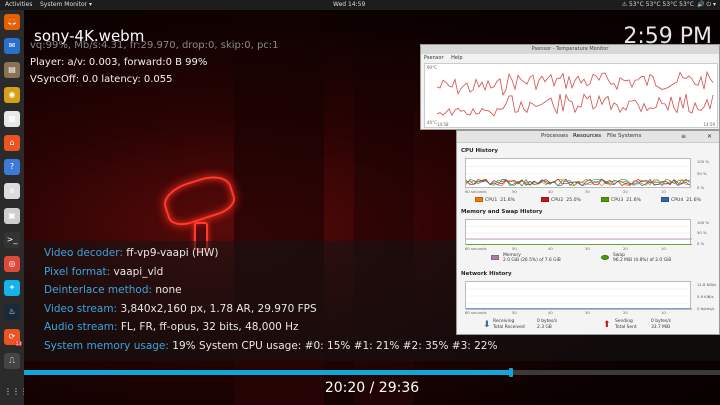 The image size is (720, 405). What do you see at coordinates (486, 274) in the screenshot?
I see `network-history-title: Network History` at bounding box center [486, 274].